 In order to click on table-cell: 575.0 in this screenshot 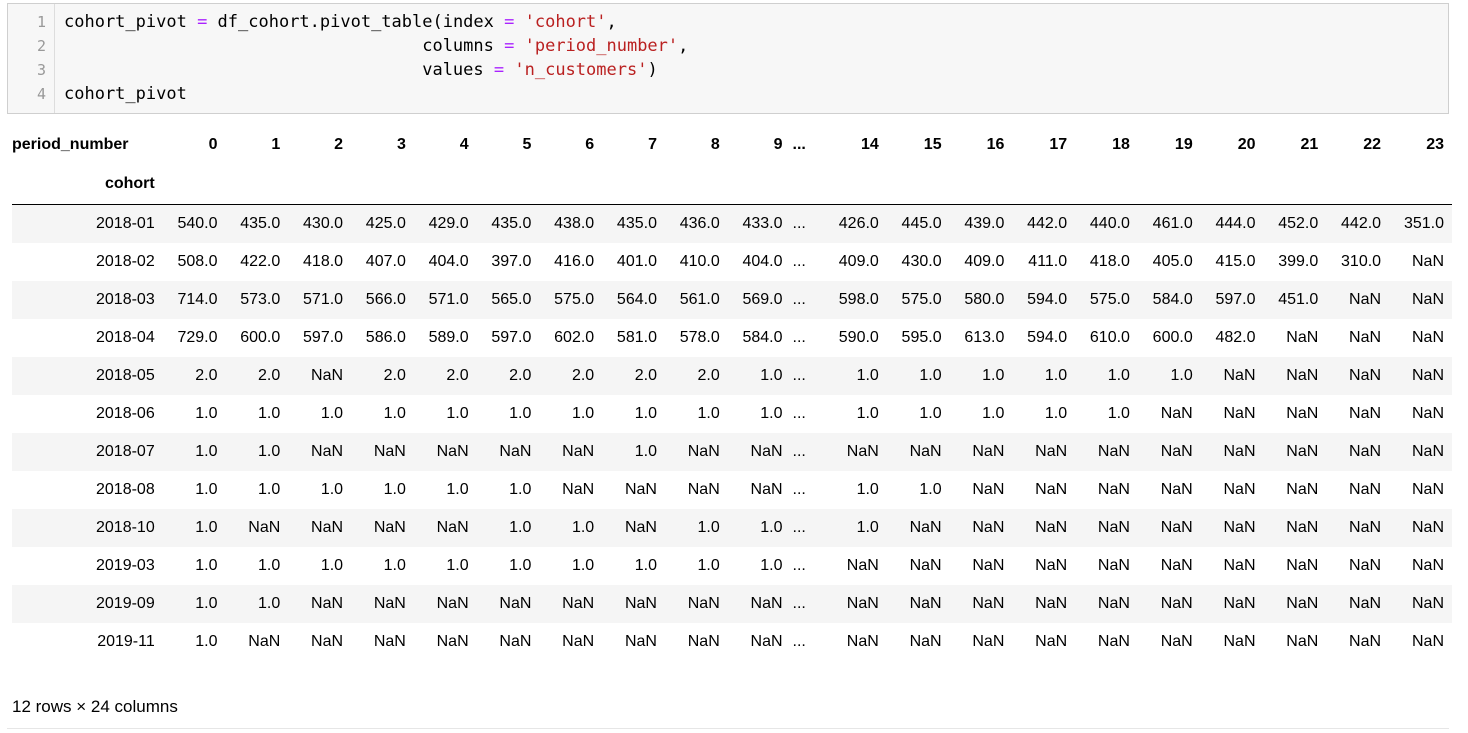, I will do `click(574, 299)`.